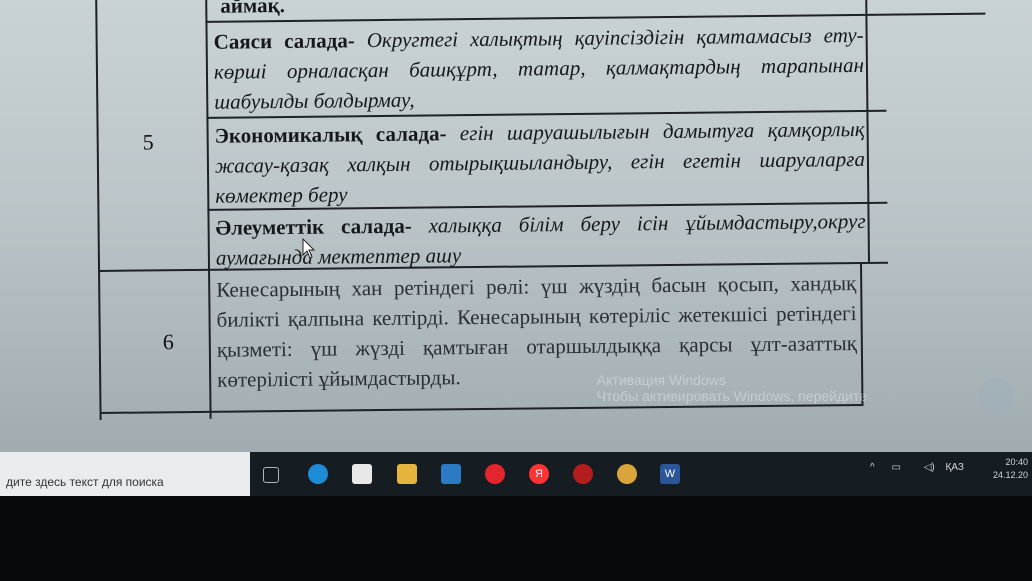 The width and height of the screenshot is (1032, 581). Describe the element at coordinates (929, 467) in the screenshot. I see `volume-icon: ◁)` at that location.